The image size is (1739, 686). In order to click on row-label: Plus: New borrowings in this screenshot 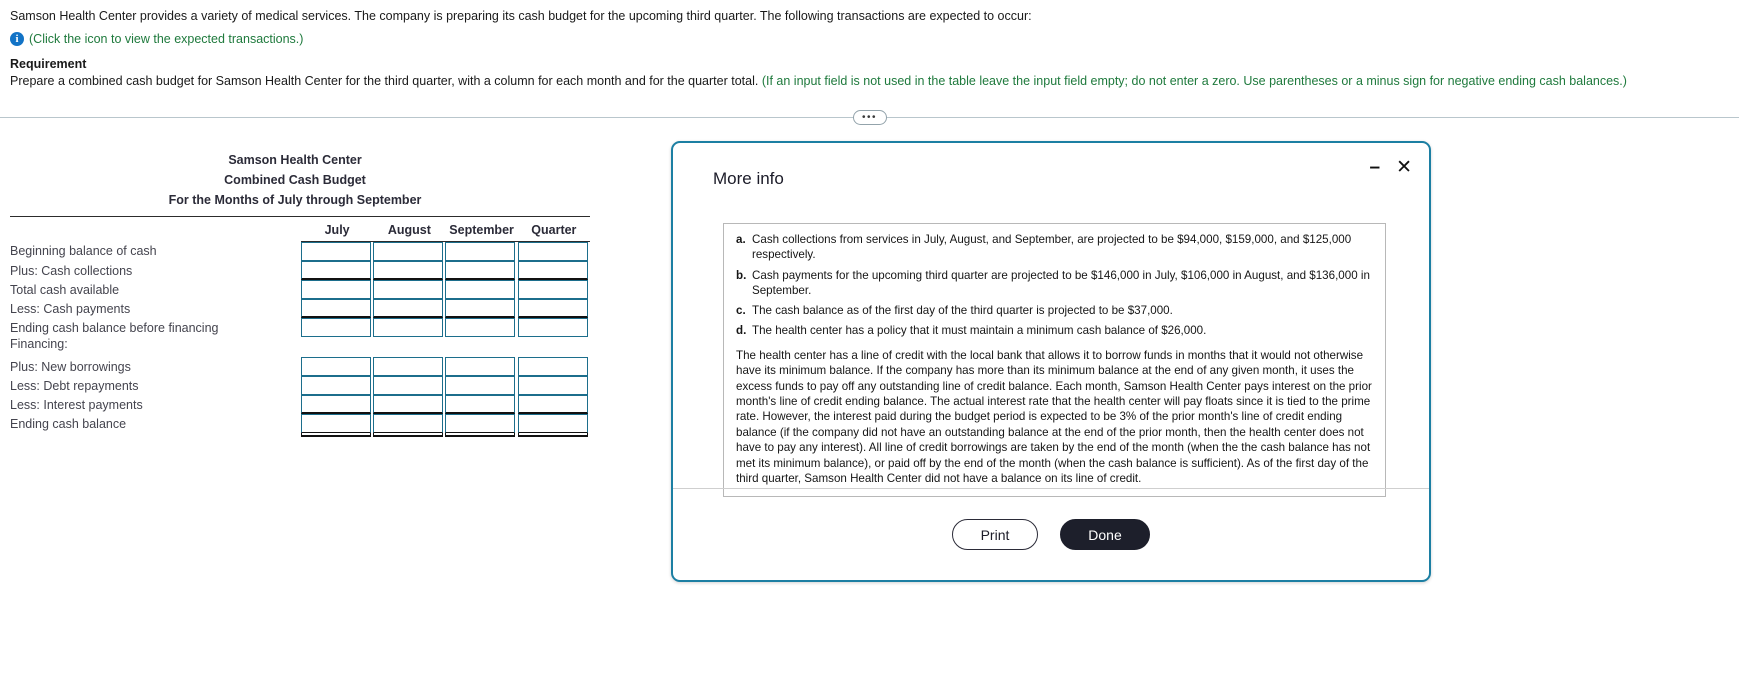, I will do `click(70, 366)`.